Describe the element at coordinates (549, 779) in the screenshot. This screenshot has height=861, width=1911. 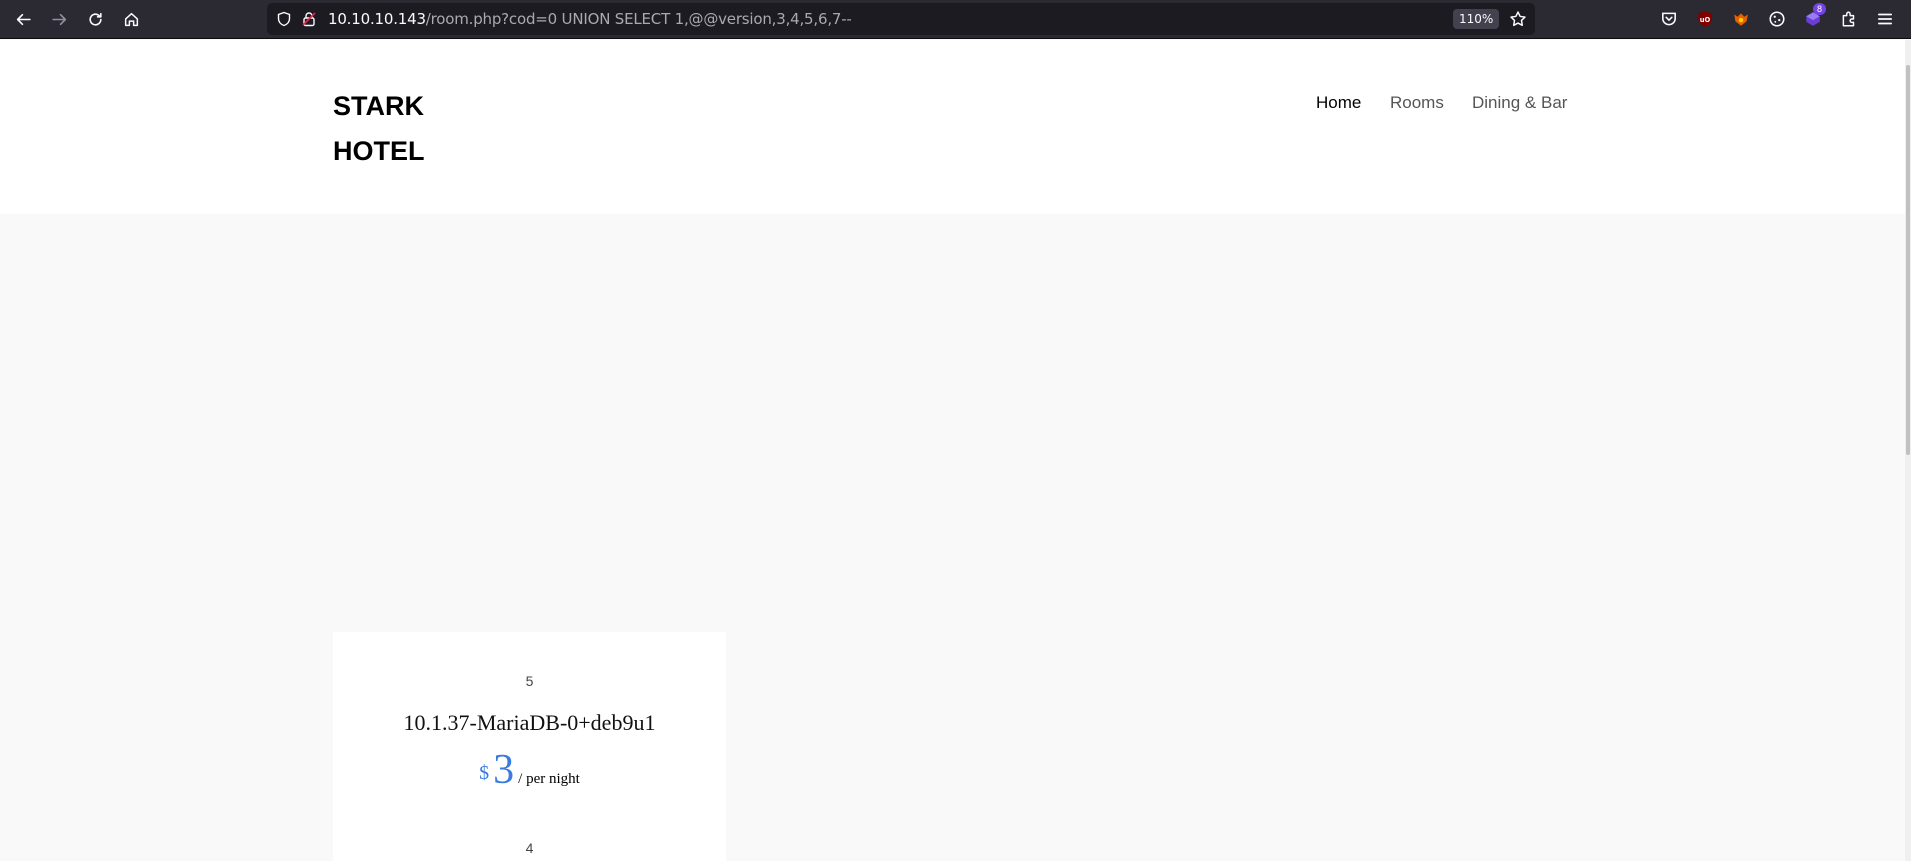
I see `price-per-night: / per night` at that location.